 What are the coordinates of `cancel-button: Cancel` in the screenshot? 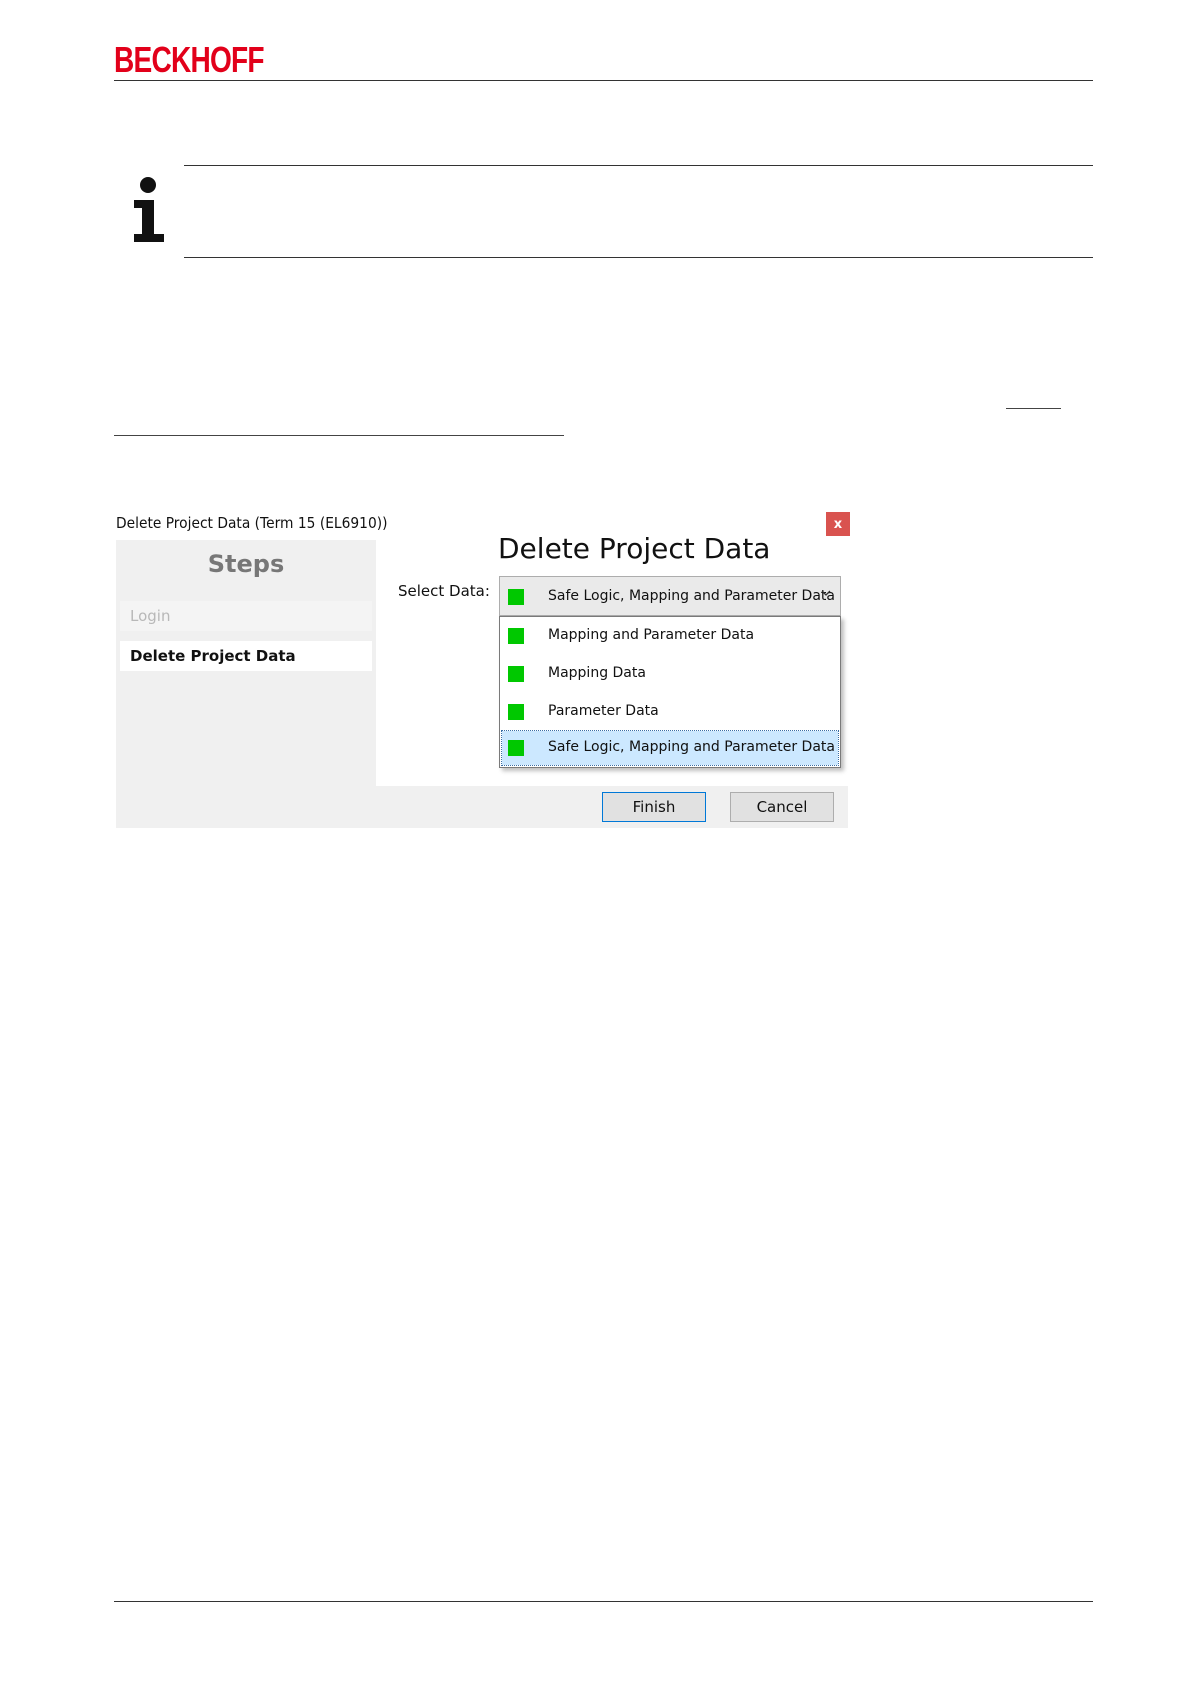 It's located at (782, 807).